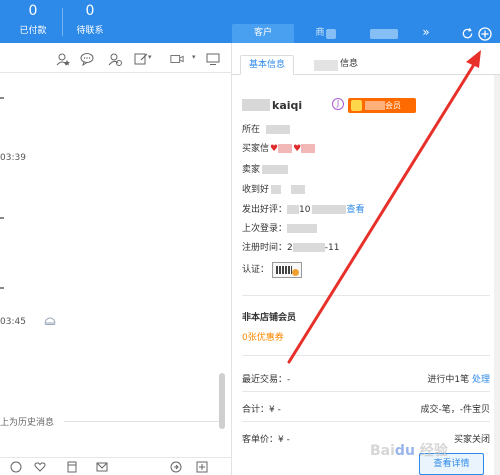 This screenshot has height=475, width=500. I want to click on field-last-login: 上次登录：, so click(280, 229).